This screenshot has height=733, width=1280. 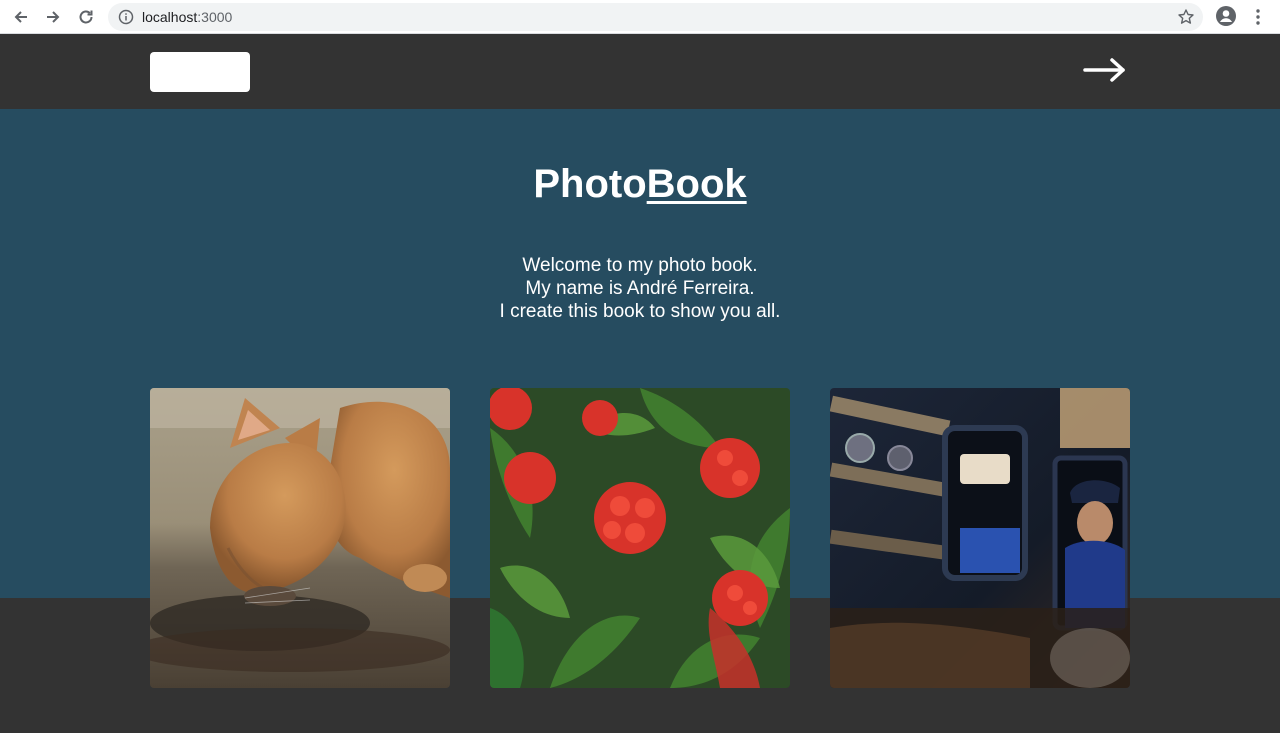 What do you see at coordinates (170, 17) in the screenshot?
I see `url-host: localhost` at bounding box center [170, 17].